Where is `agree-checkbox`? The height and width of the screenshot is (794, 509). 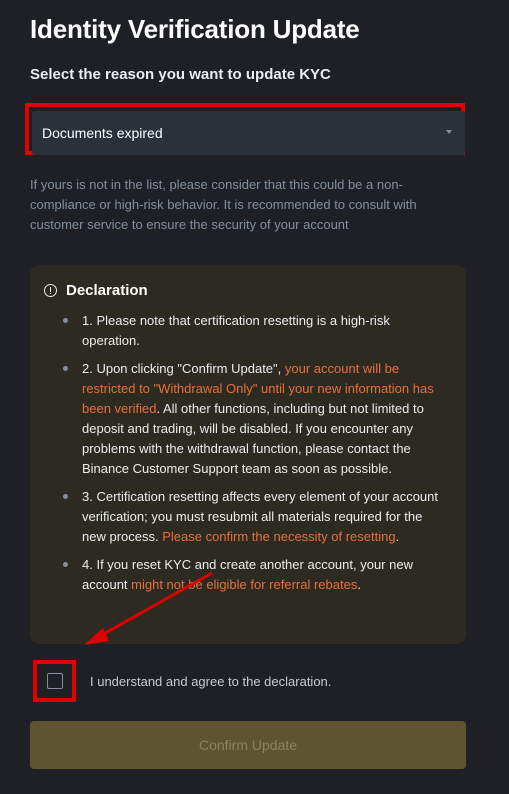
agree-checkbox is located at coordinates (54, 681).